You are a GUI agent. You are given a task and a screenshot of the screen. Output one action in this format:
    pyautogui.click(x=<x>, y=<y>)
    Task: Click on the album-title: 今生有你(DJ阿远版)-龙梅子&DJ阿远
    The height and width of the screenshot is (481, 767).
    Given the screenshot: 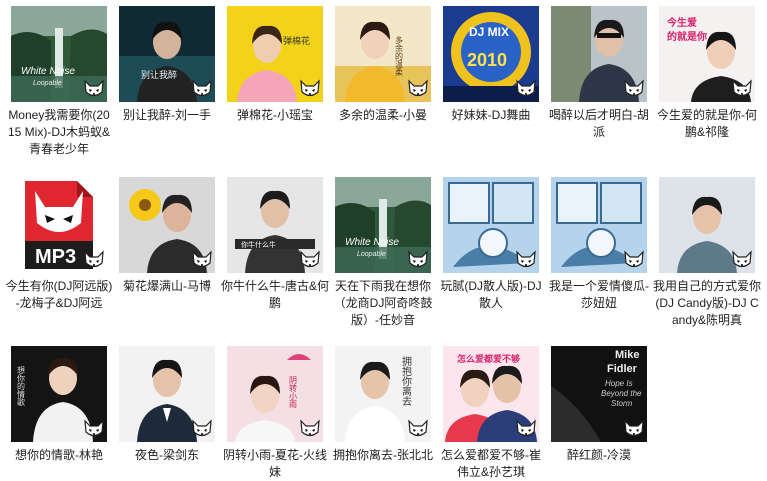 What is the action you would take?
    pyautogui.click(x=59, y=295)
    